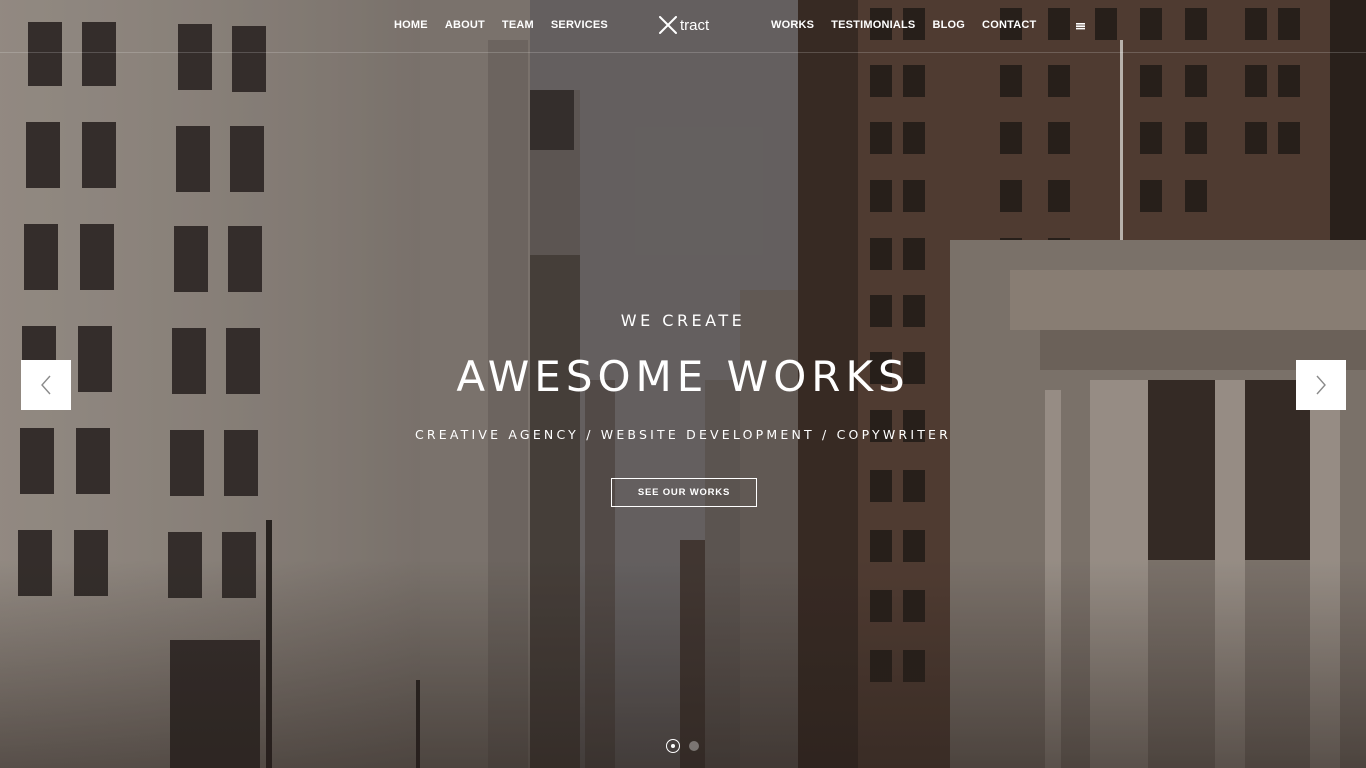 This screenshot has width=1366, height=768. I want to click on see-our-works-button: SEE OUR WORKS, so click(684, 492).